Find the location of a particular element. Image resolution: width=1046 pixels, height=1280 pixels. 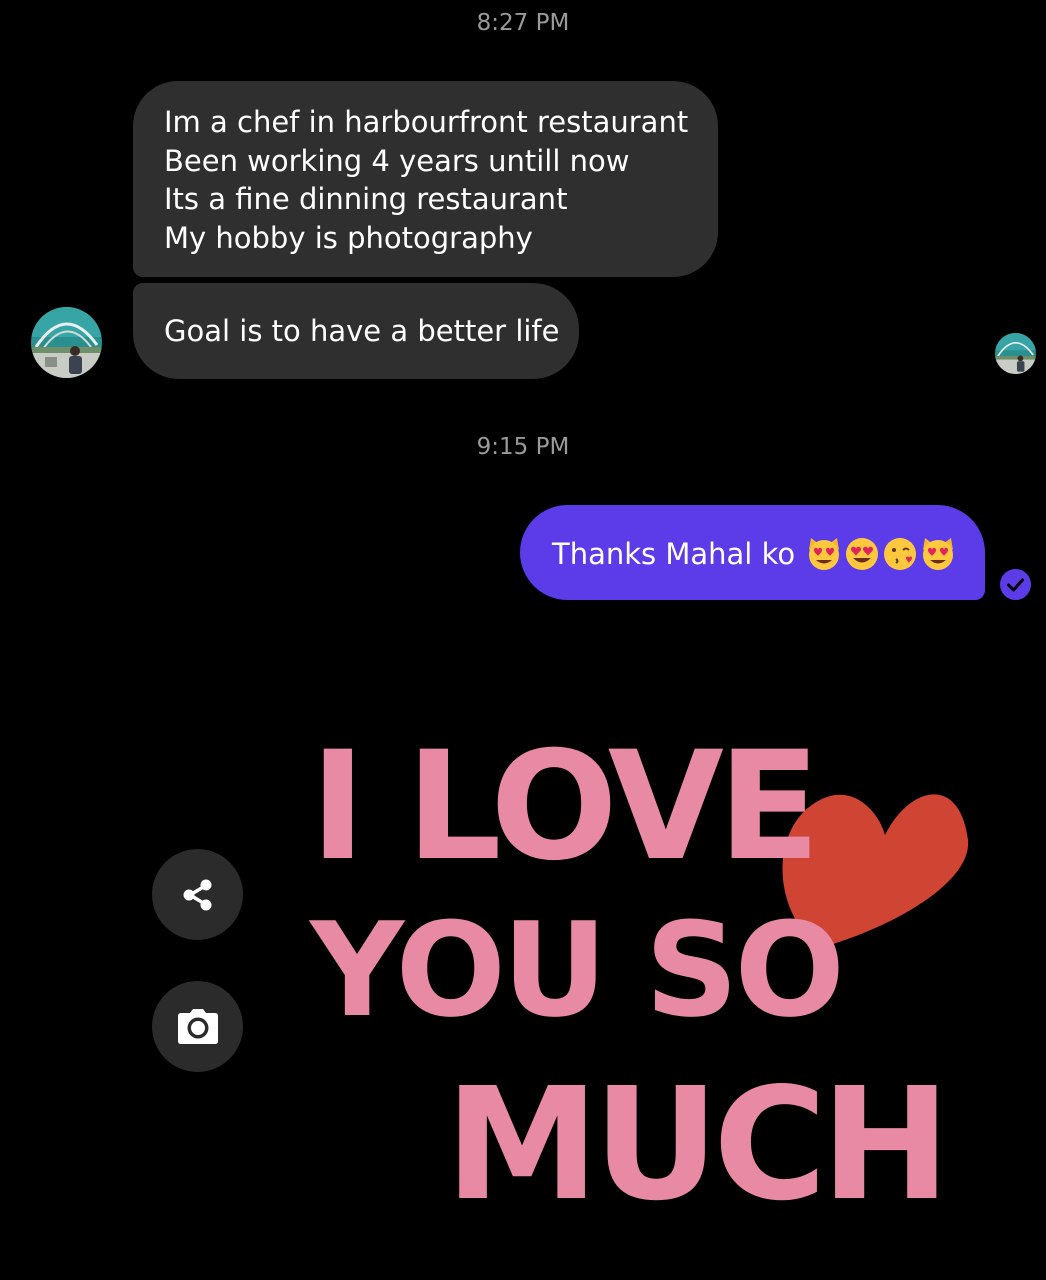

sticker-line-2: YOU SO is located at coordinates (574, 970).